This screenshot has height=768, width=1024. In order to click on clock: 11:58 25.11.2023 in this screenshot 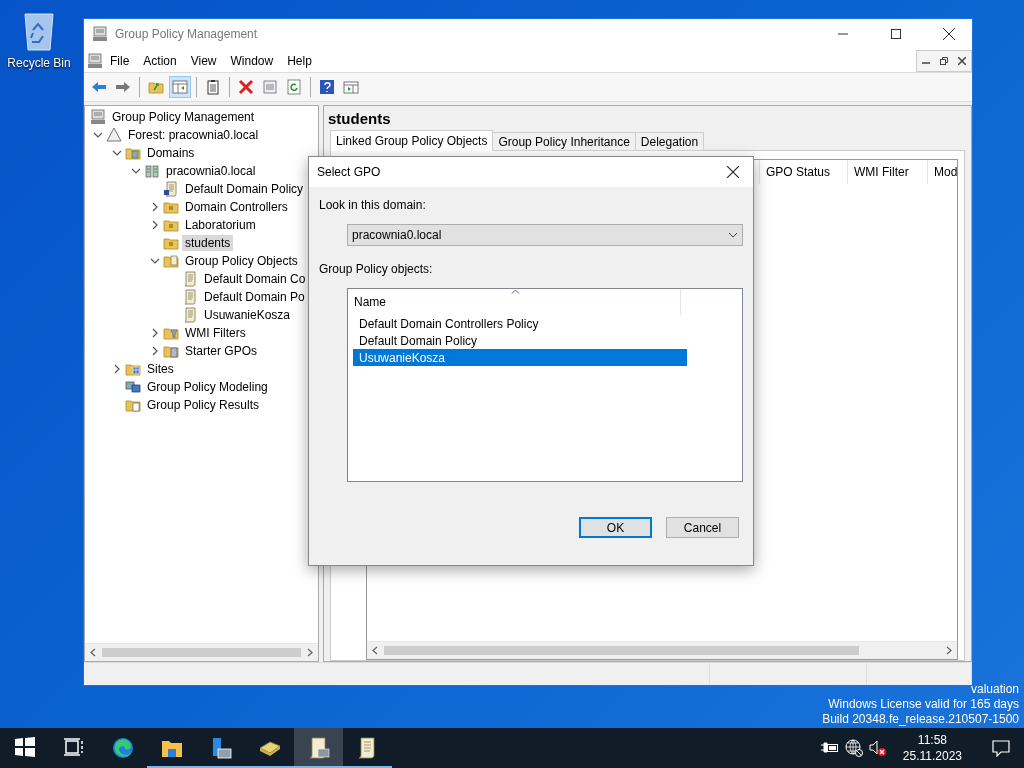, I will do `click(932, 748)`.